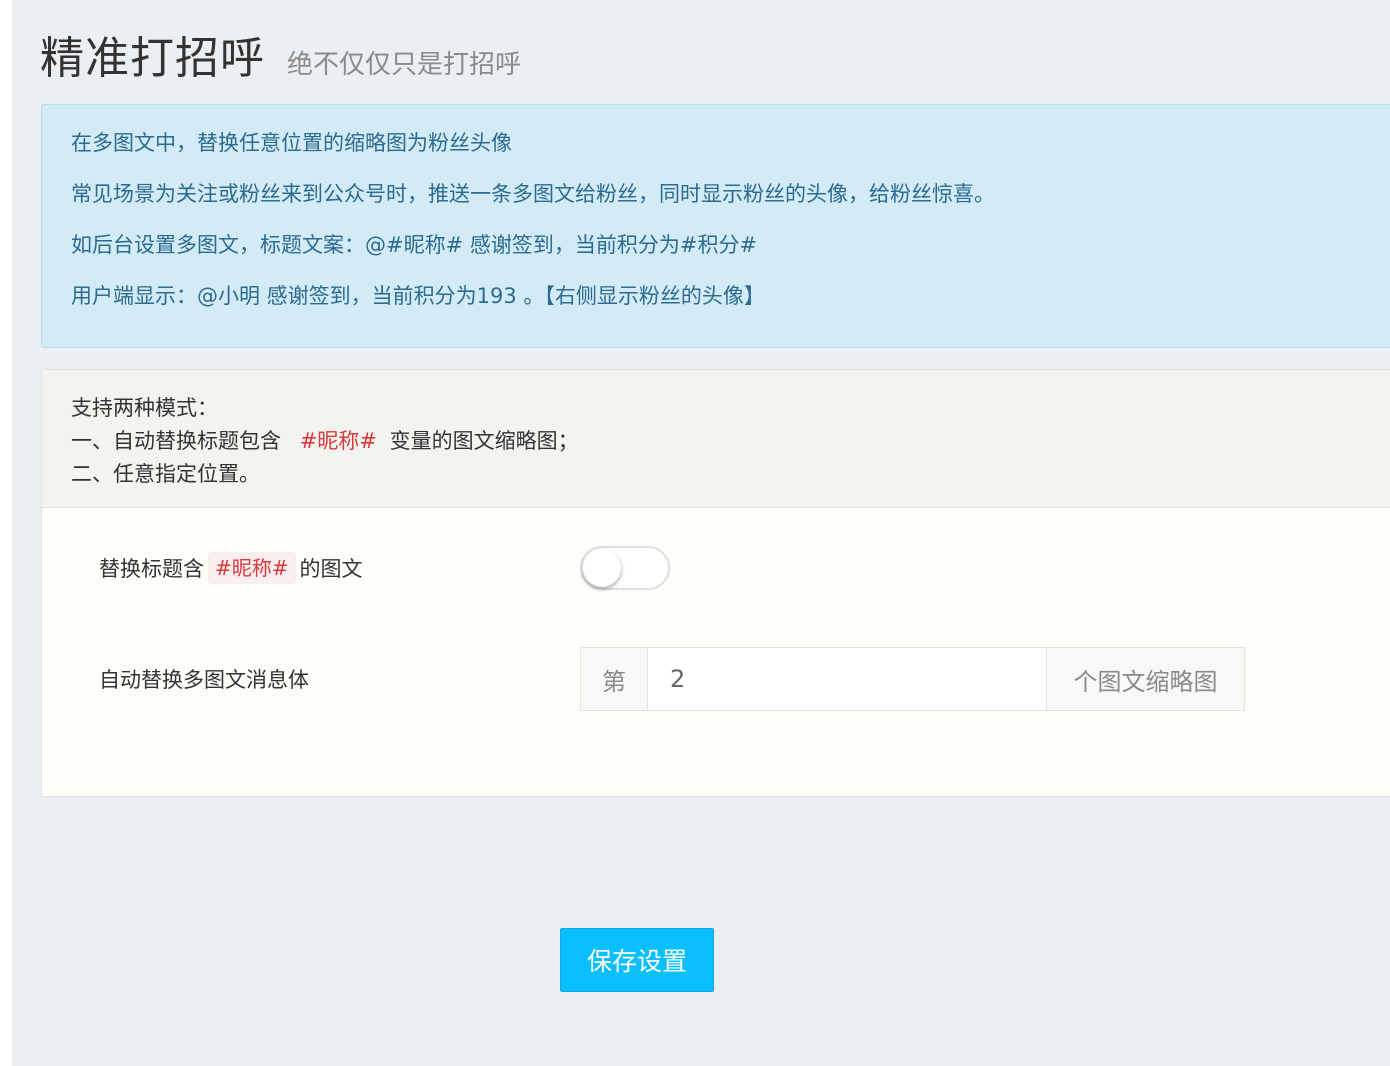 The width and height of the screenshot is (1390, 1066). I want to click on mode-one: 一、自动替换标题包含 #昵称# 变量的图文缩略图；, so click(730, 441).